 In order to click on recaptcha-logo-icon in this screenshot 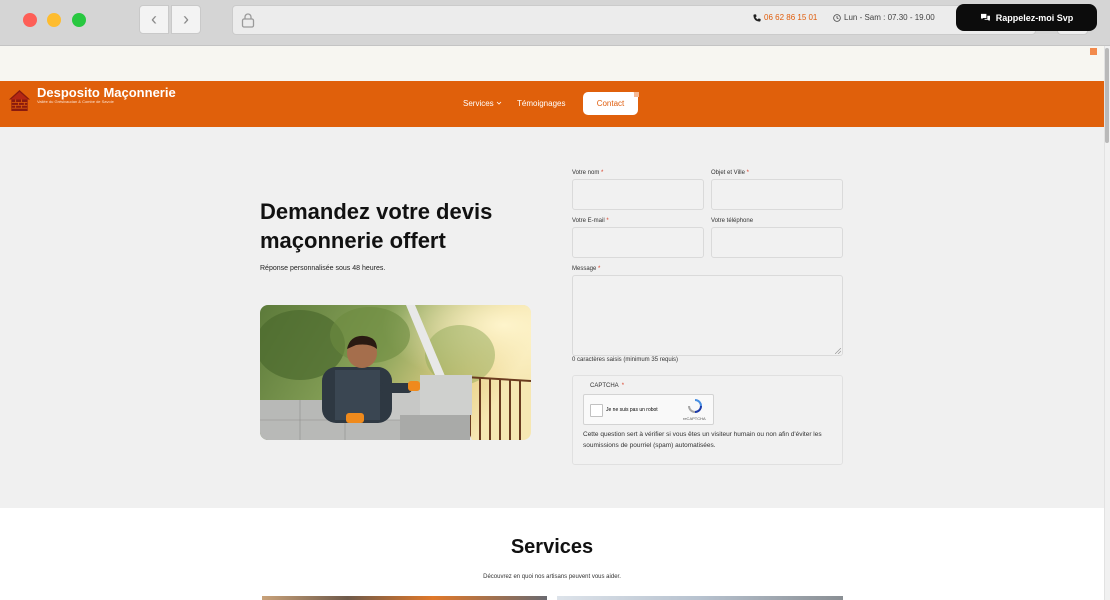, I will do `click(695, 406)`.